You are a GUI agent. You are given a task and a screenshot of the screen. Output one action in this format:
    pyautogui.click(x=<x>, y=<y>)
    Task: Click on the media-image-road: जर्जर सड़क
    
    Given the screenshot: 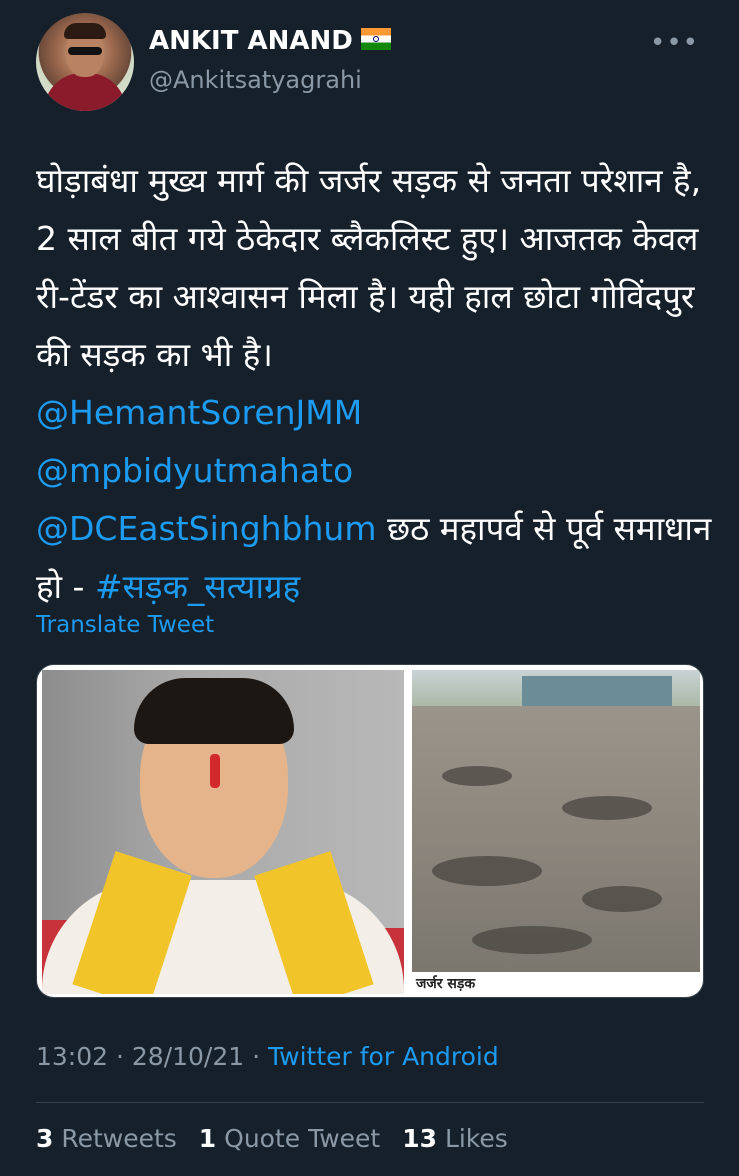 What is the action you would take?
    pyautogui.click(x=556, y=832)
    